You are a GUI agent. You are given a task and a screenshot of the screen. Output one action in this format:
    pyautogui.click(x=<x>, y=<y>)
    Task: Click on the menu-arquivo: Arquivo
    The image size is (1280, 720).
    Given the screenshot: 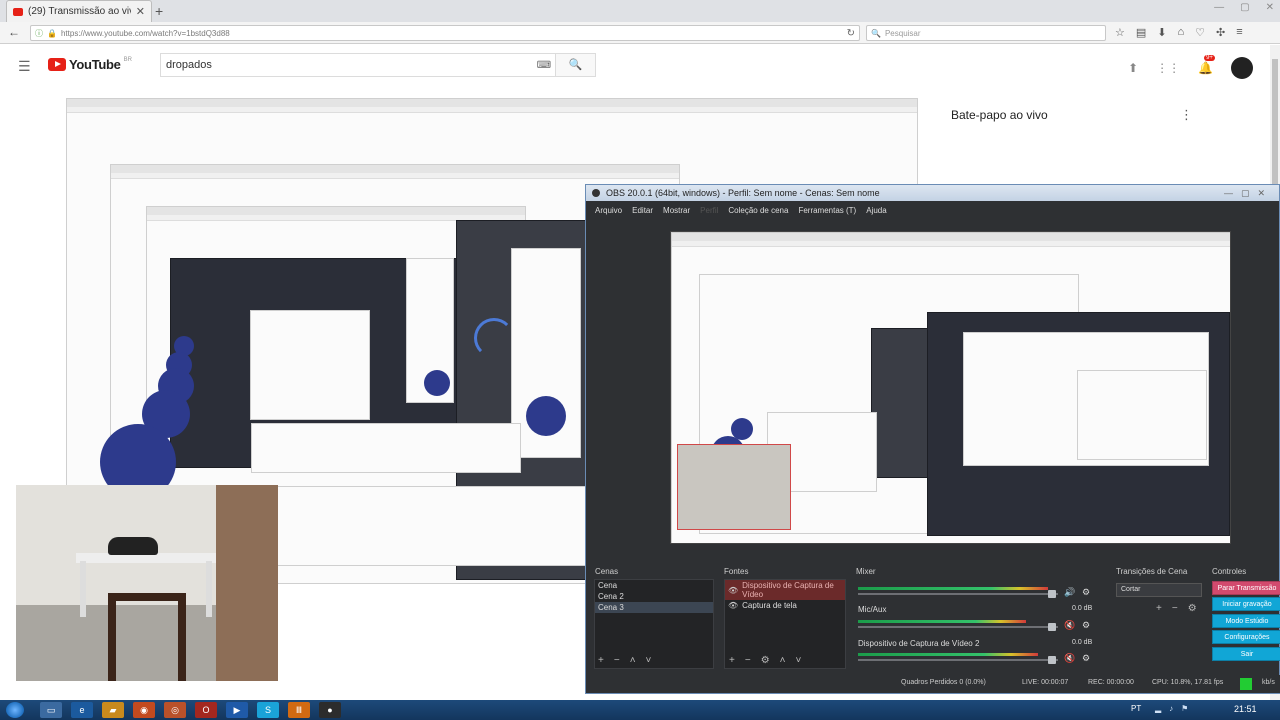 What is the action you would take?
    pyautogui.click(x=608, y=210)
    